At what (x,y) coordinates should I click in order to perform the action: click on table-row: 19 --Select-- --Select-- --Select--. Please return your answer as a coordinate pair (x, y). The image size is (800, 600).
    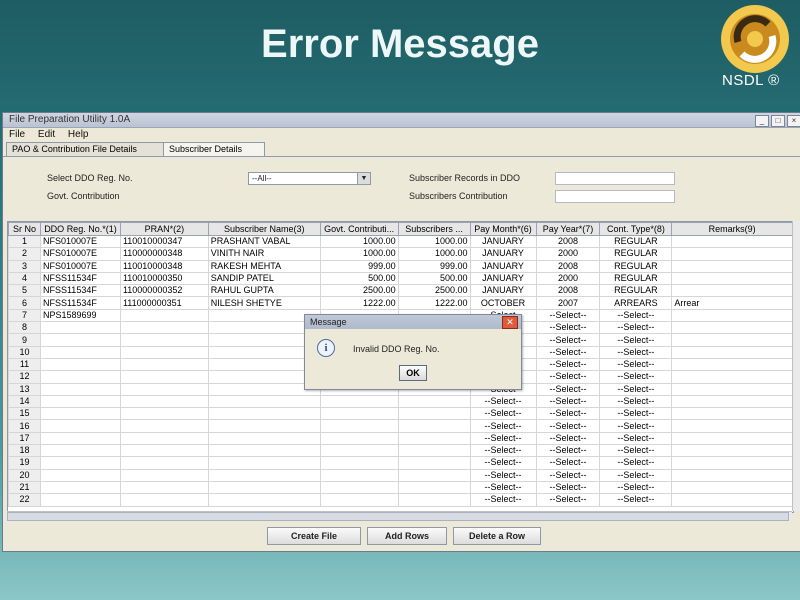
    Looking at the image, I should click on (400, 463).